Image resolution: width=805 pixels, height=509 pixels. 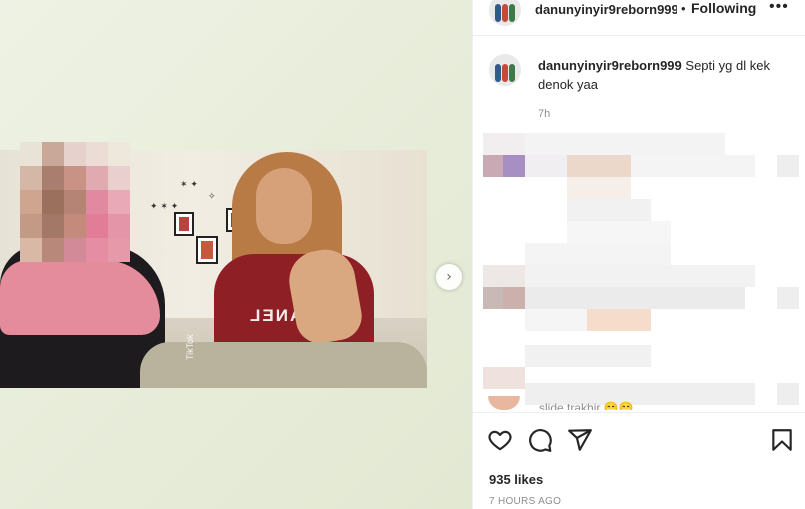 What do you see at coordinates (190, 347) in the screenshot?
I see `tiktok-watermark: TikTok` at bounding box center [190, 347].